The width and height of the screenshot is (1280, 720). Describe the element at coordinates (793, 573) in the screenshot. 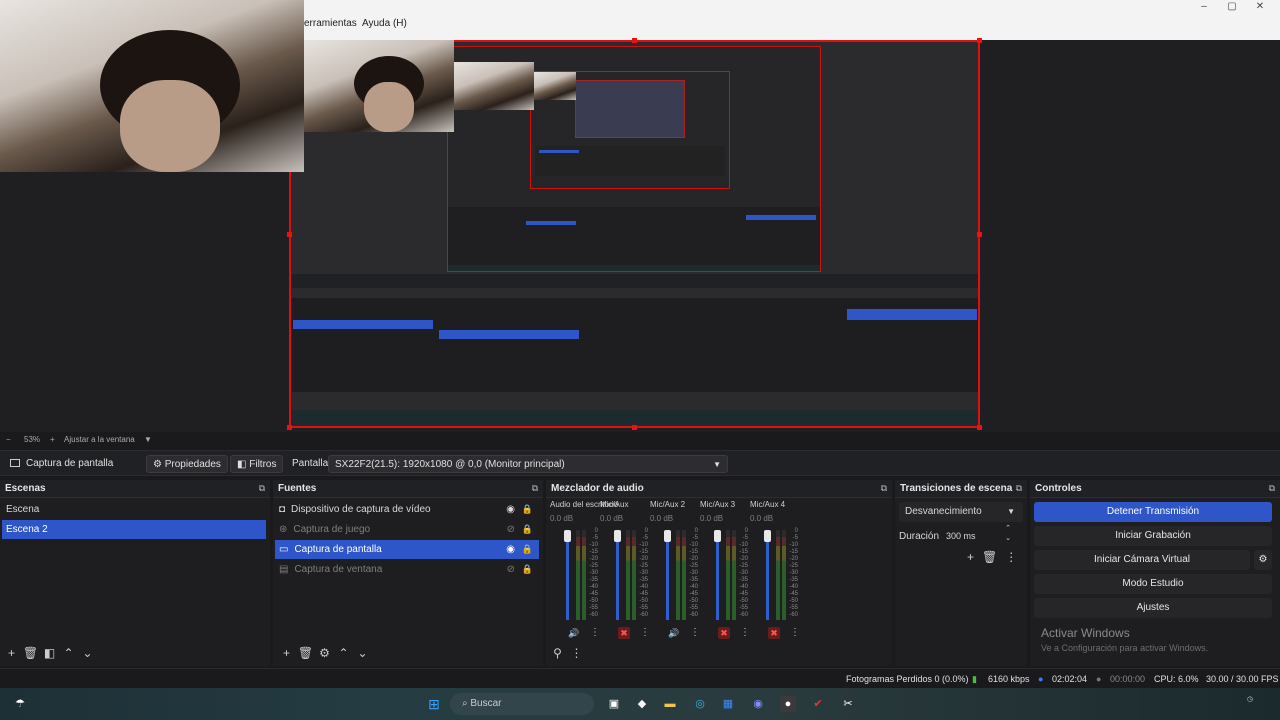

I see `scale-tick: -30` at that location.